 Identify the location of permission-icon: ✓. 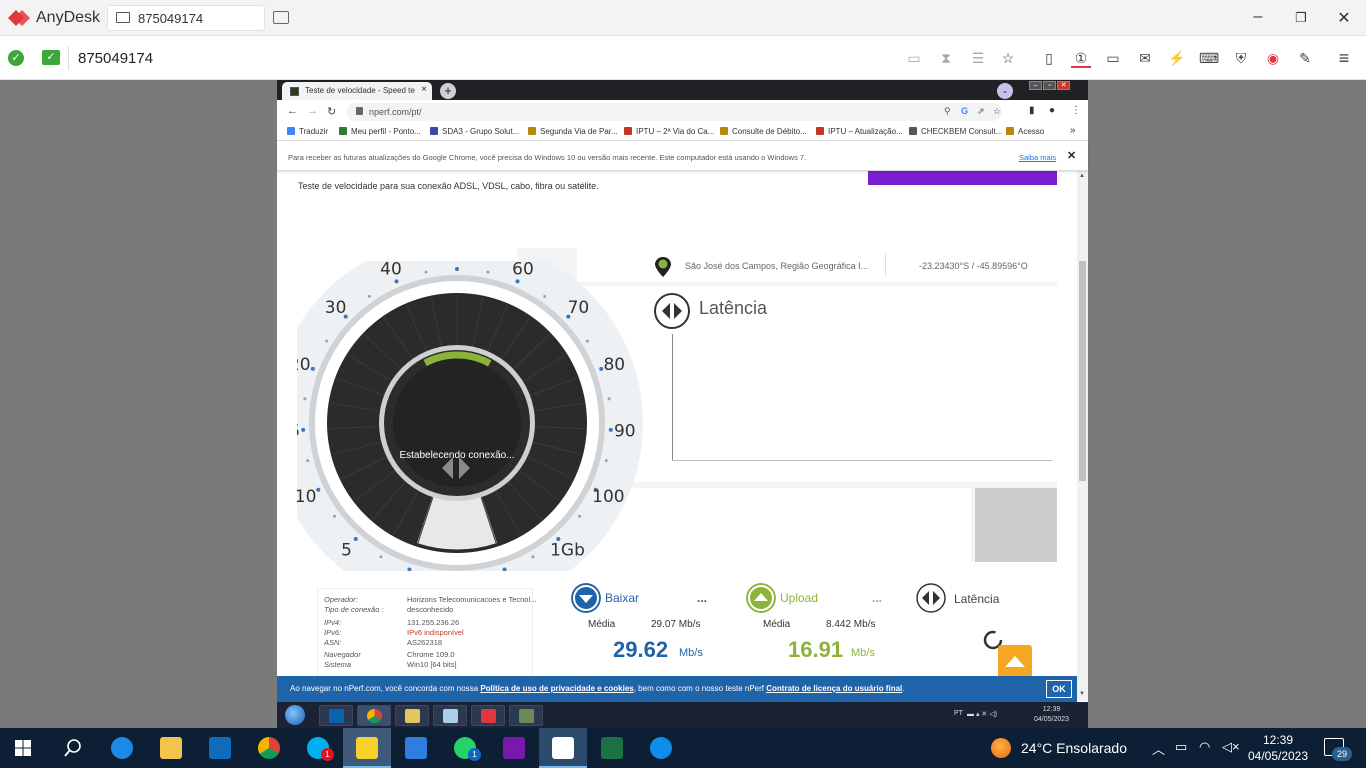
(51, 57).